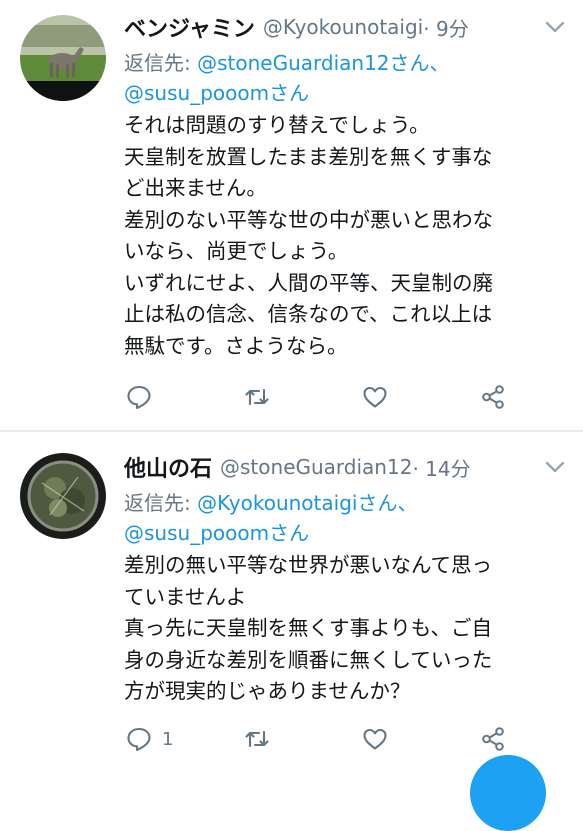 This screenshot has height=831, width=583. What do you see at coordinates (195, 188) in the screenshot?
I see `tweet-text-line: ど出来ません。` at bounding box center [195, 188].